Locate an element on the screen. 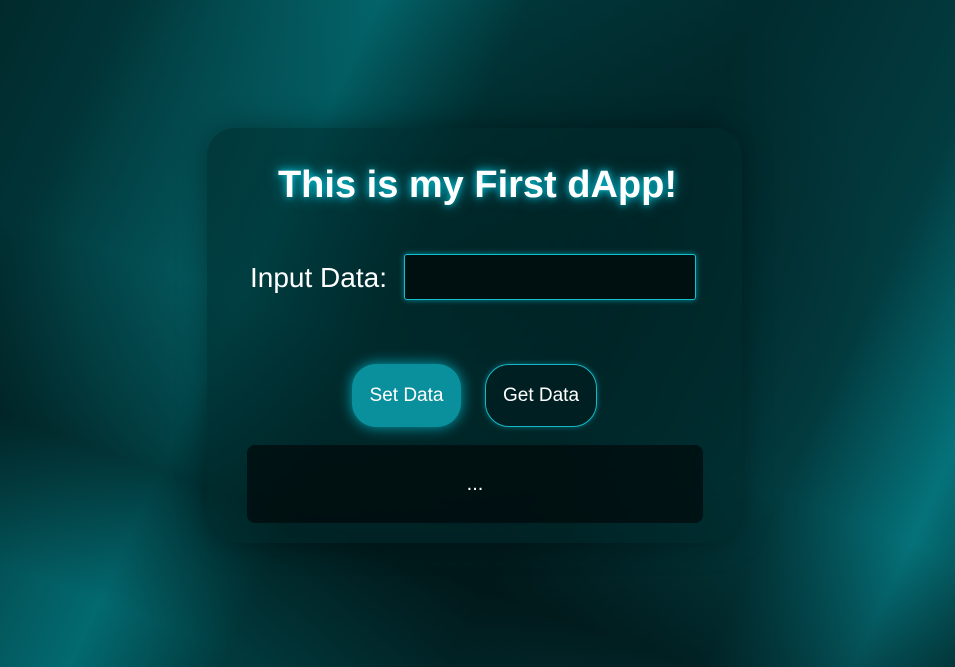 This screenshot has height=667, width=955. input-data-field is located at coordinates (550, 277).